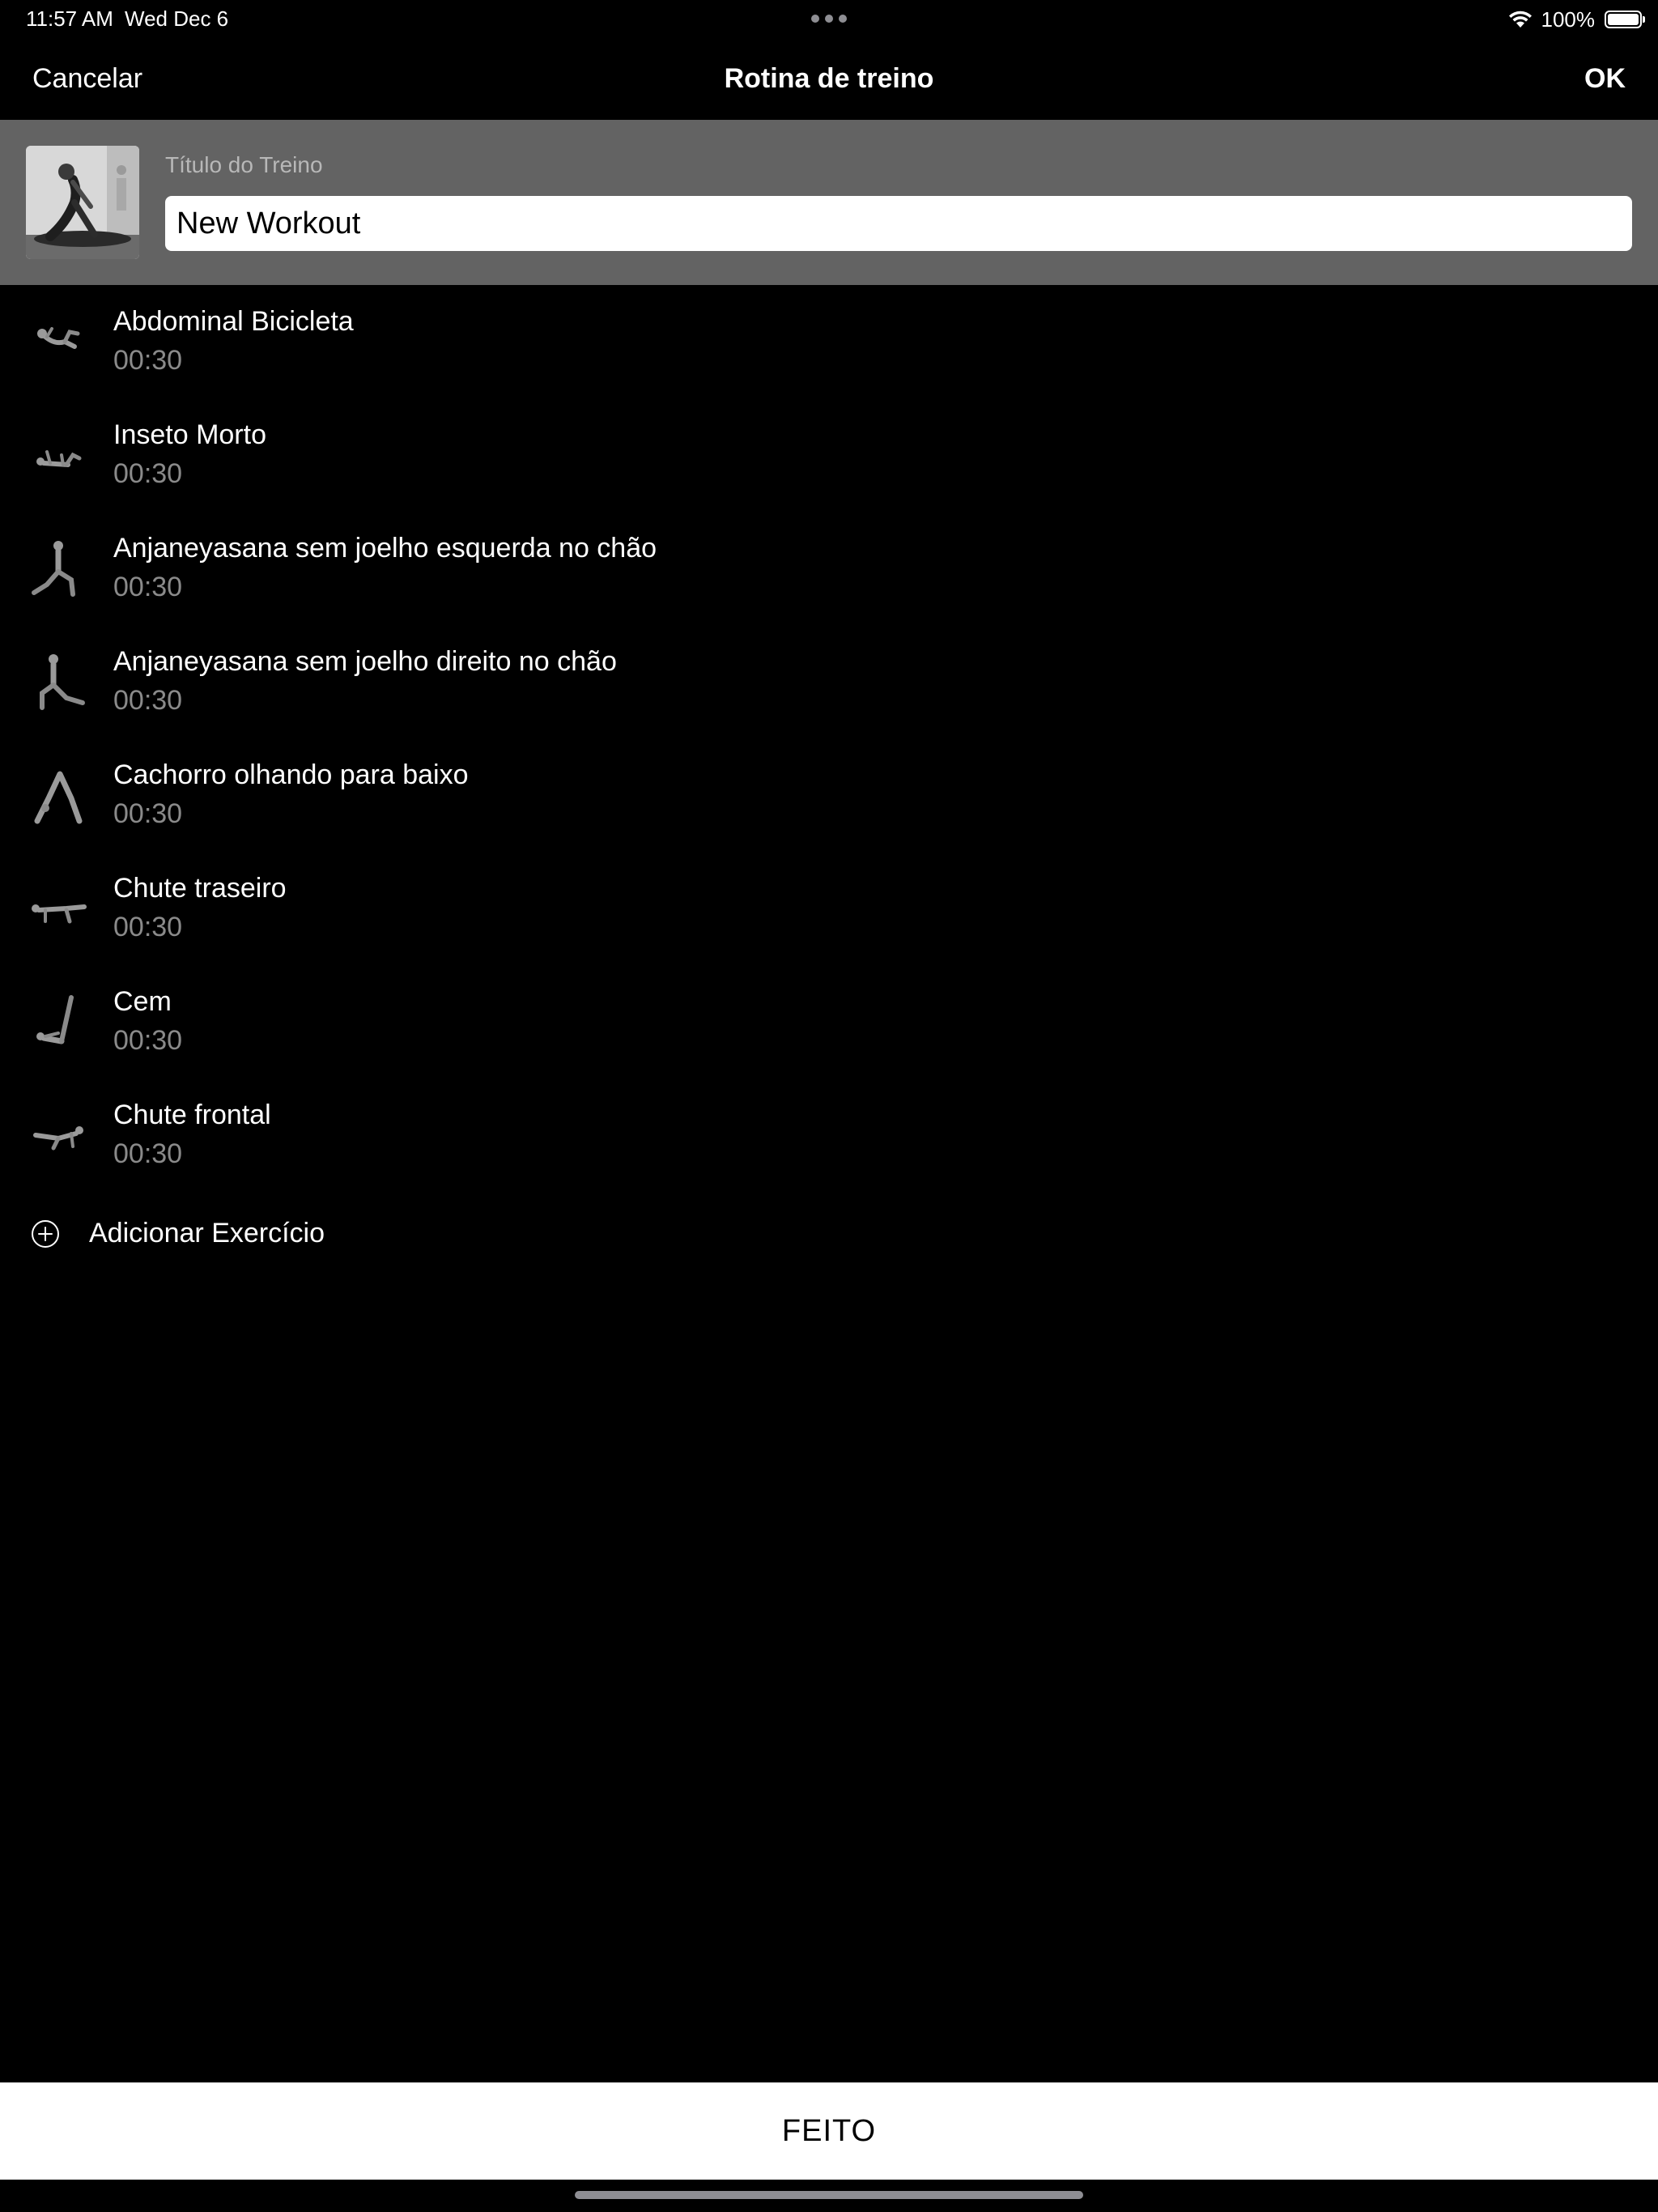 The height and width of the screenshot is (2212, 1658). I want to click on lunge-left-icon, so click(53, 569).